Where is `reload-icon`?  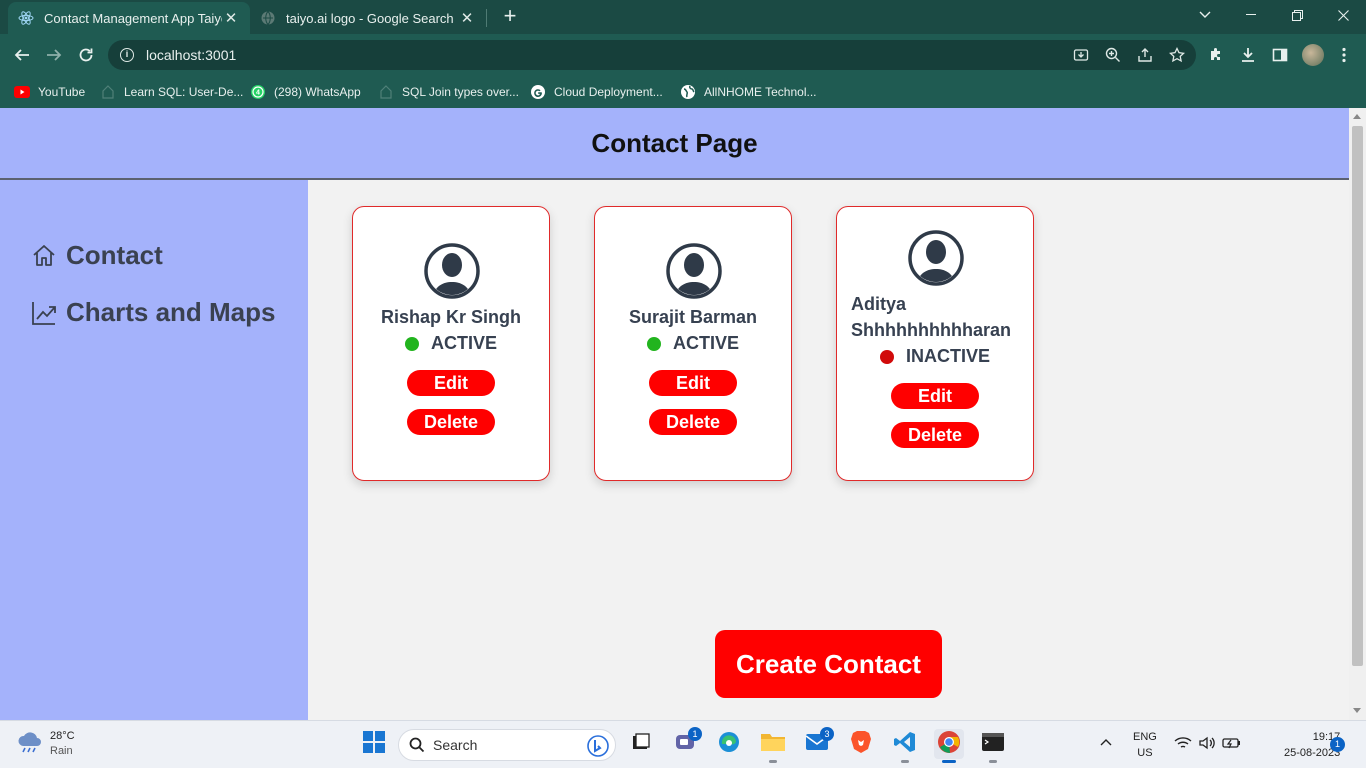
reload-icon is located at coordinates (86, 55).